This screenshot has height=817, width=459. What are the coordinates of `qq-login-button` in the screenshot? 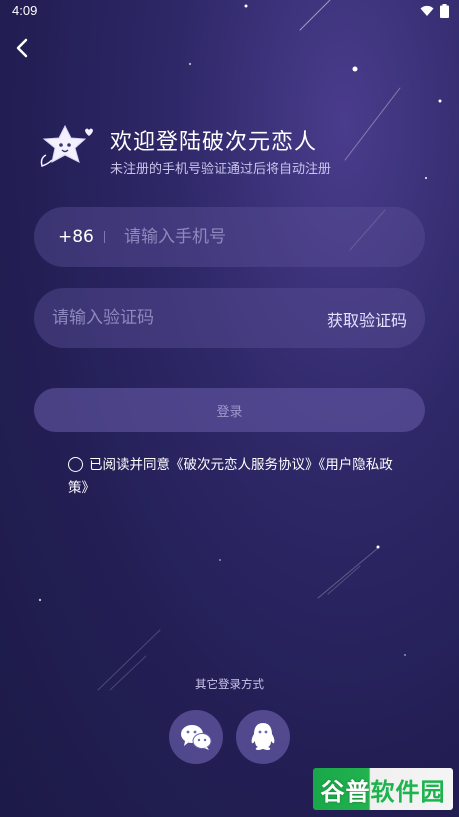 It's located at (263, 737).